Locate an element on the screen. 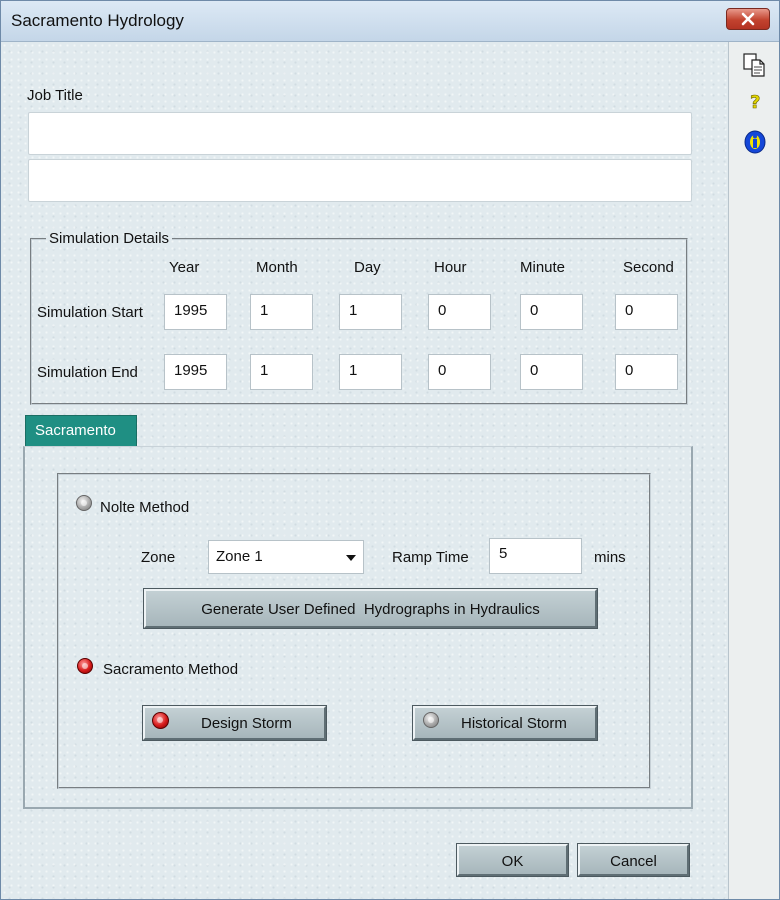  design-storm-button: Design Storm is located at coordinates (234, 723).